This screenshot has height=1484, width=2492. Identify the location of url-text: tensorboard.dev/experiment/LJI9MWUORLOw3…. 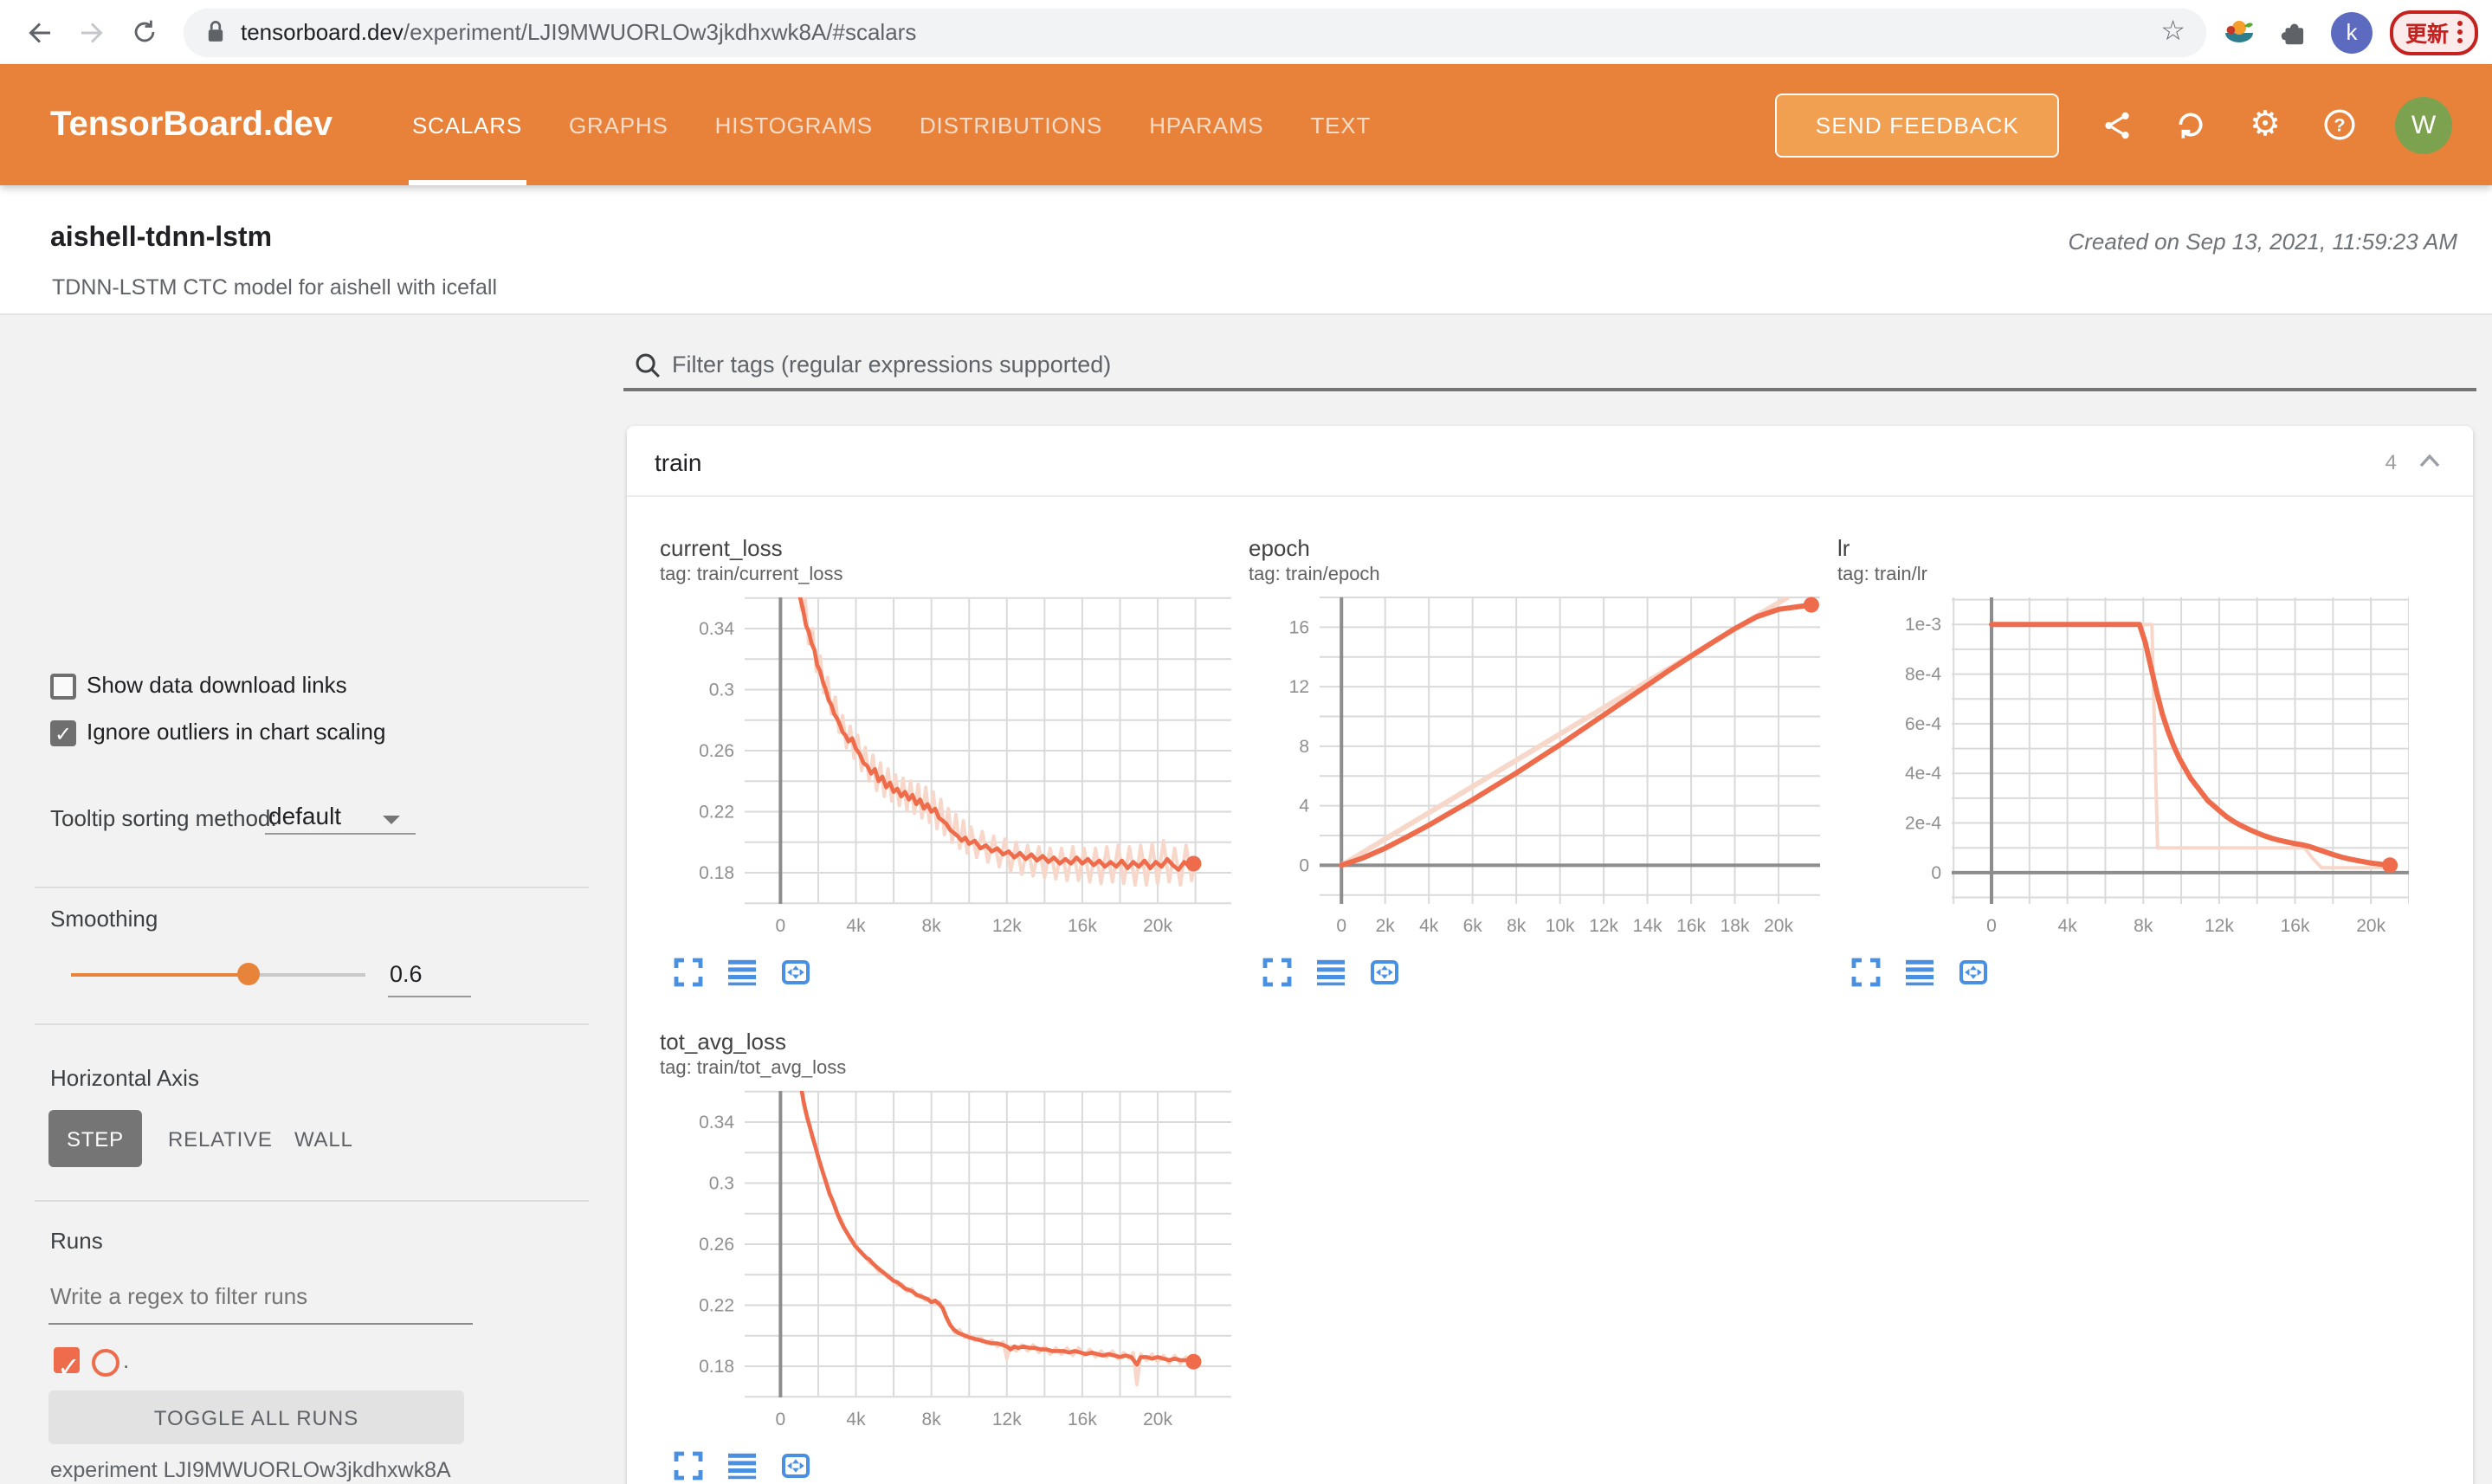
(579, 32).